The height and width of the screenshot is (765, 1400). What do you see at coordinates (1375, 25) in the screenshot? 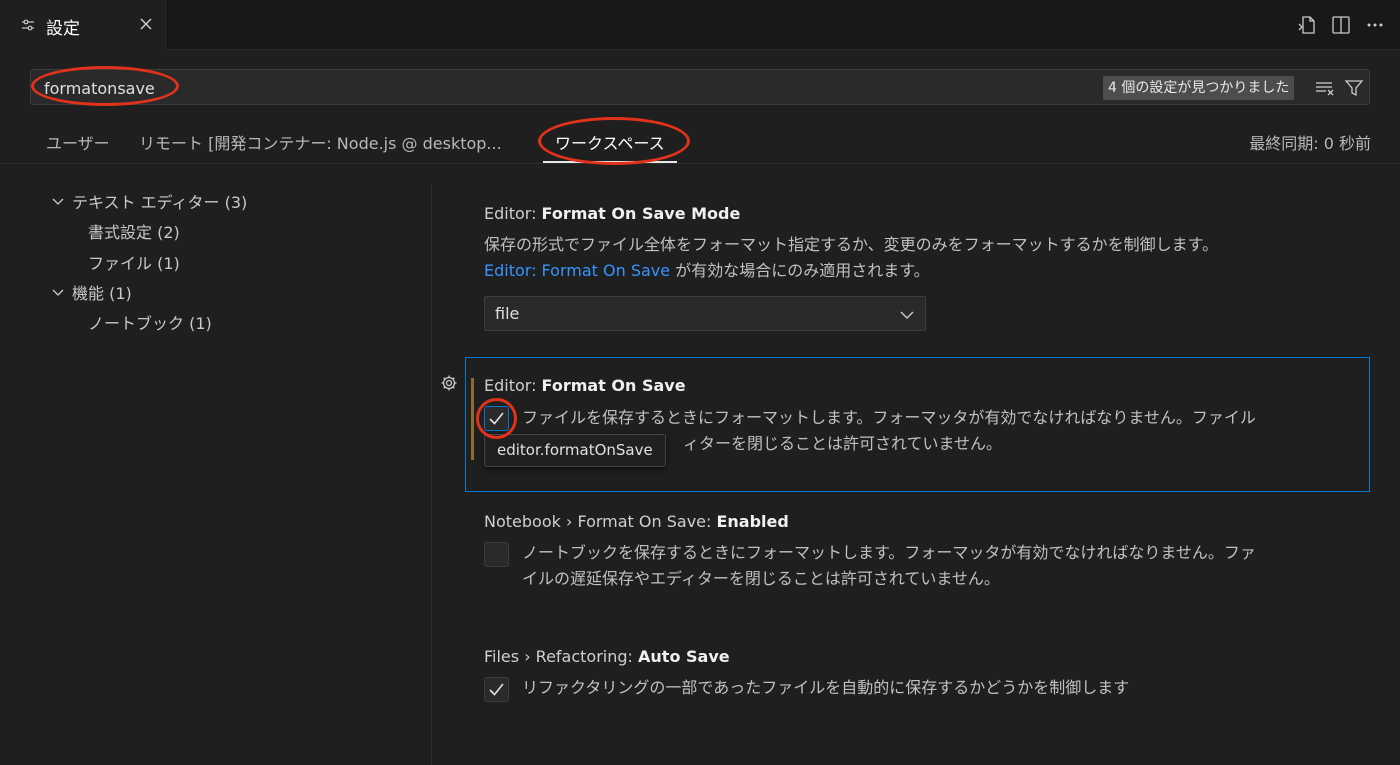
I see `more-actions-icon` at bounding box center [1375, 25].